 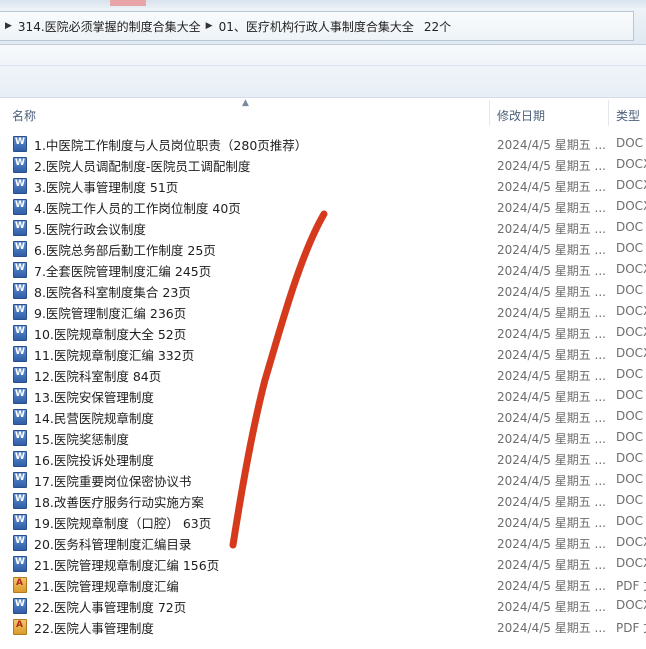 What do you see at coordinates (628, 115) in the screenshot?
I see `column-header-type: 类型` at bounding box center [628, 115].